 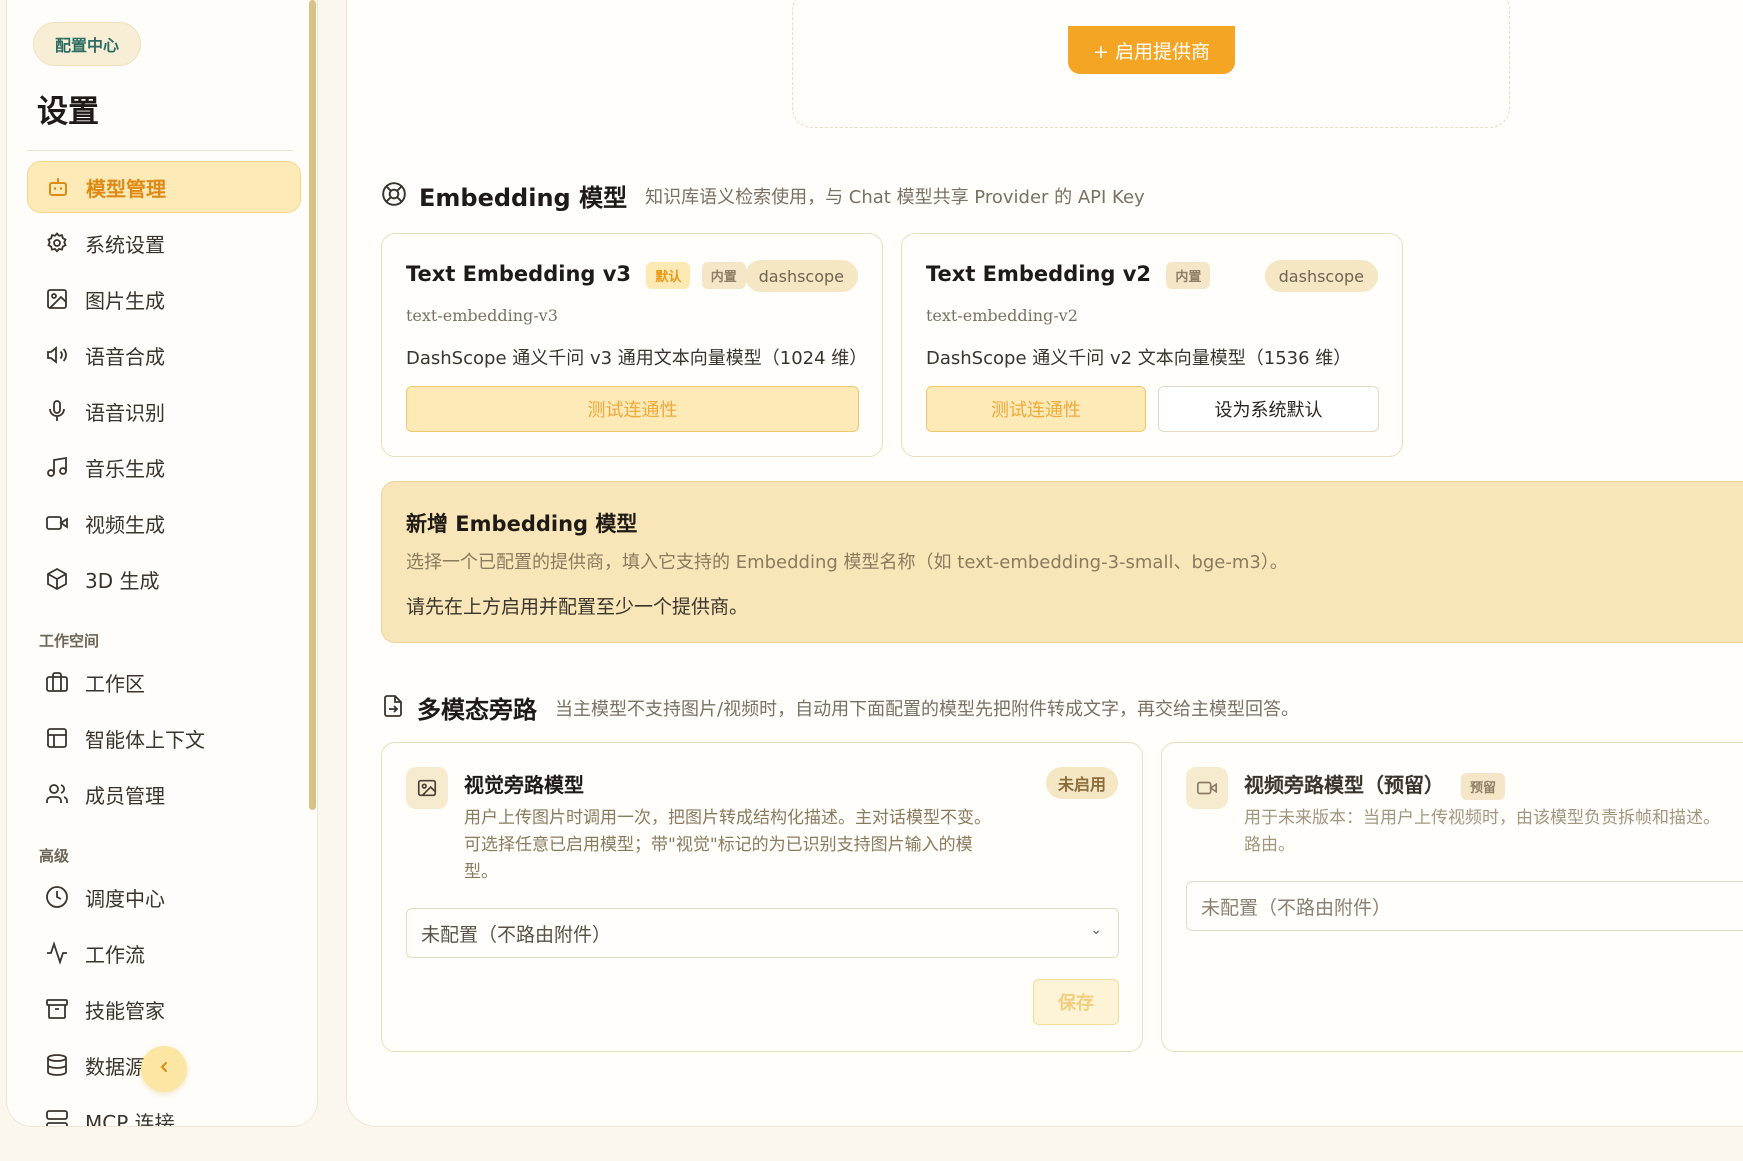 I want to click on config-center-badge: 配置中心, so click(x=87, y=44).